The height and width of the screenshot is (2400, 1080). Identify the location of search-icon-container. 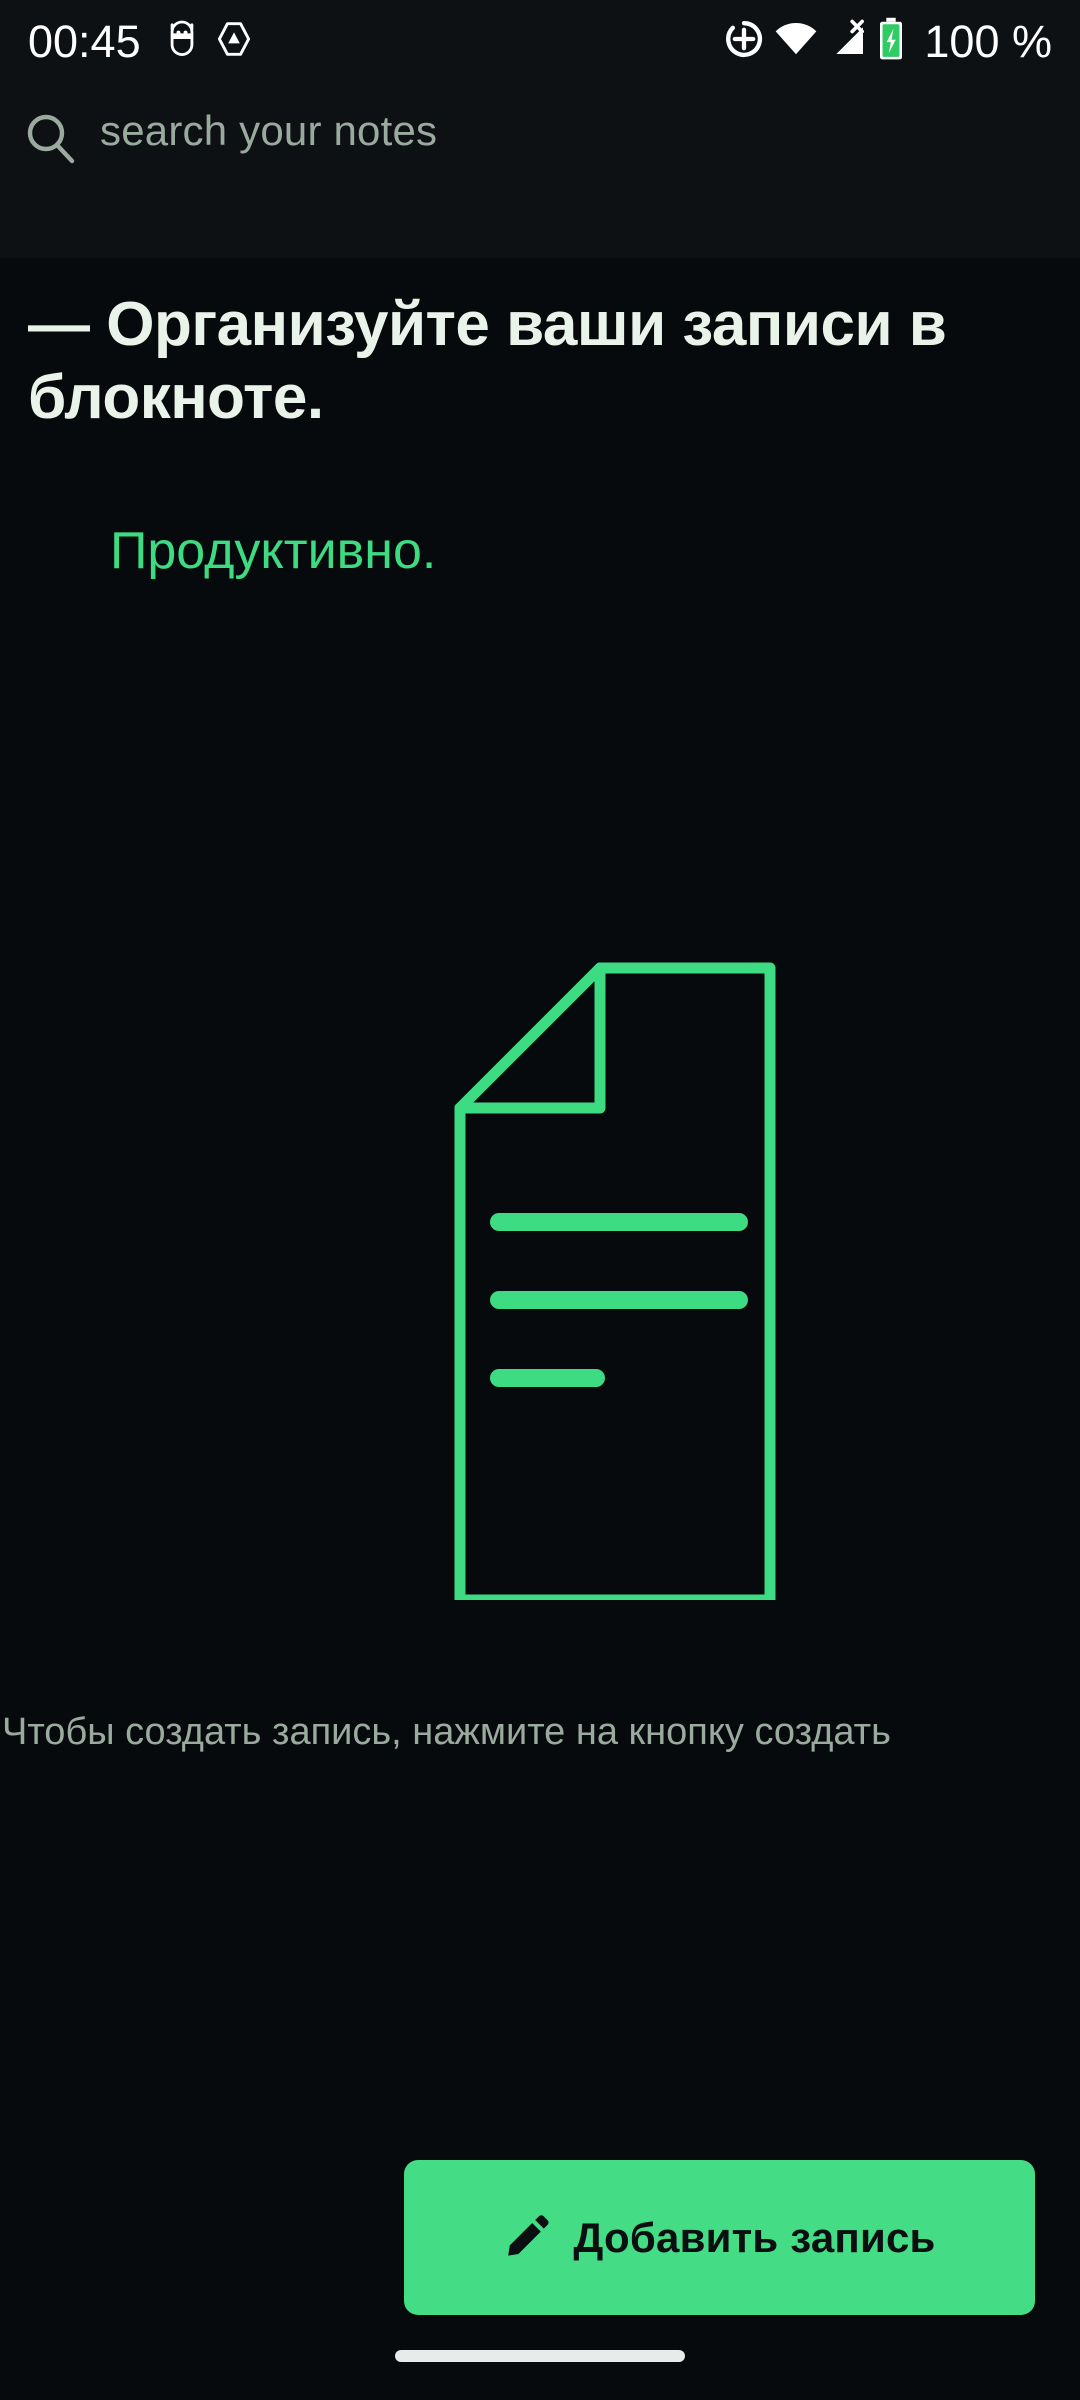
(50, 137).